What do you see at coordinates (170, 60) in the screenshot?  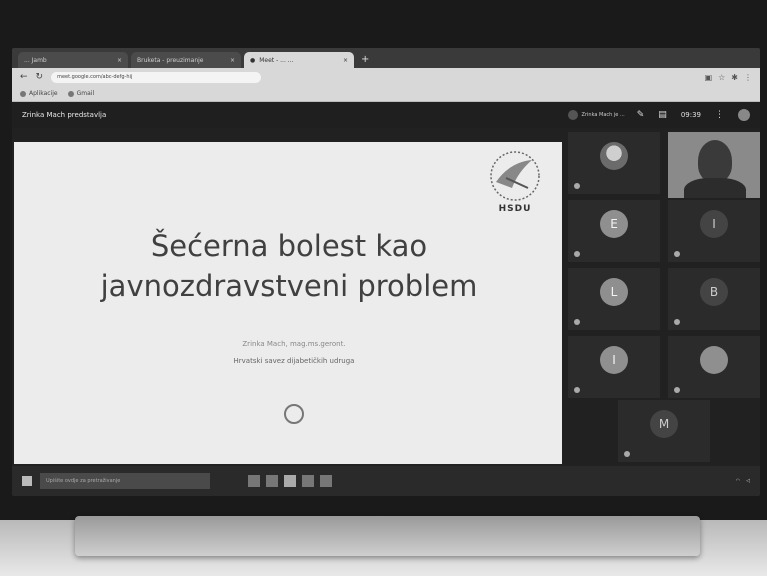 I see `tab-label: Bruketa - preuzimanje` at bounding box center [170, 60].